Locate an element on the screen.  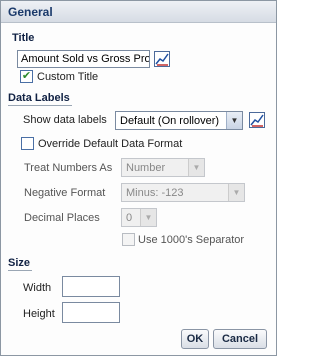
custom-title-checkbox: ✔ is located at coordinates (26, 76).